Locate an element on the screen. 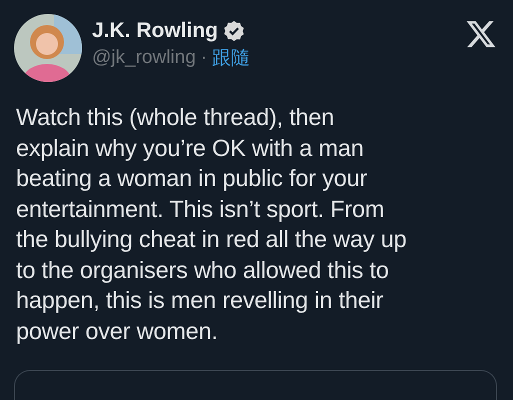 The image size is (513, 400). author-name: J.K. Rowling is located at coordinates (155, 31).